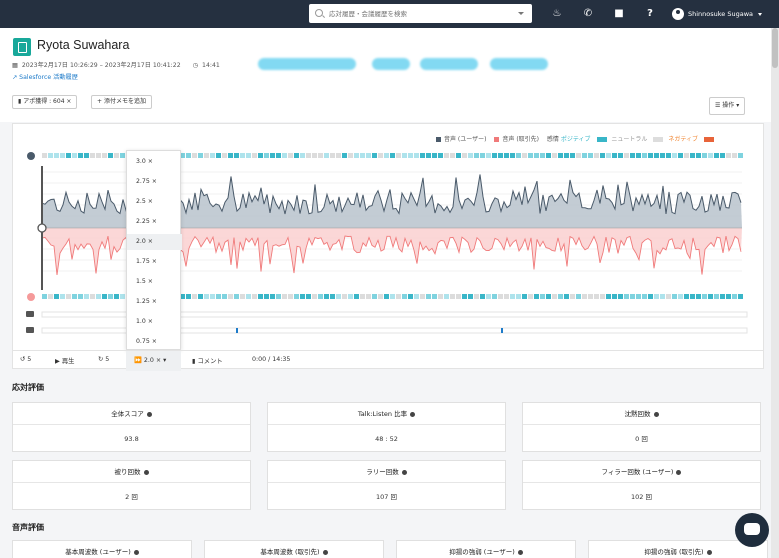  What do you see at coordinates (31, 297) in the screenshot?
I see `customer-marker-icon` at bounding box center [31, 297].